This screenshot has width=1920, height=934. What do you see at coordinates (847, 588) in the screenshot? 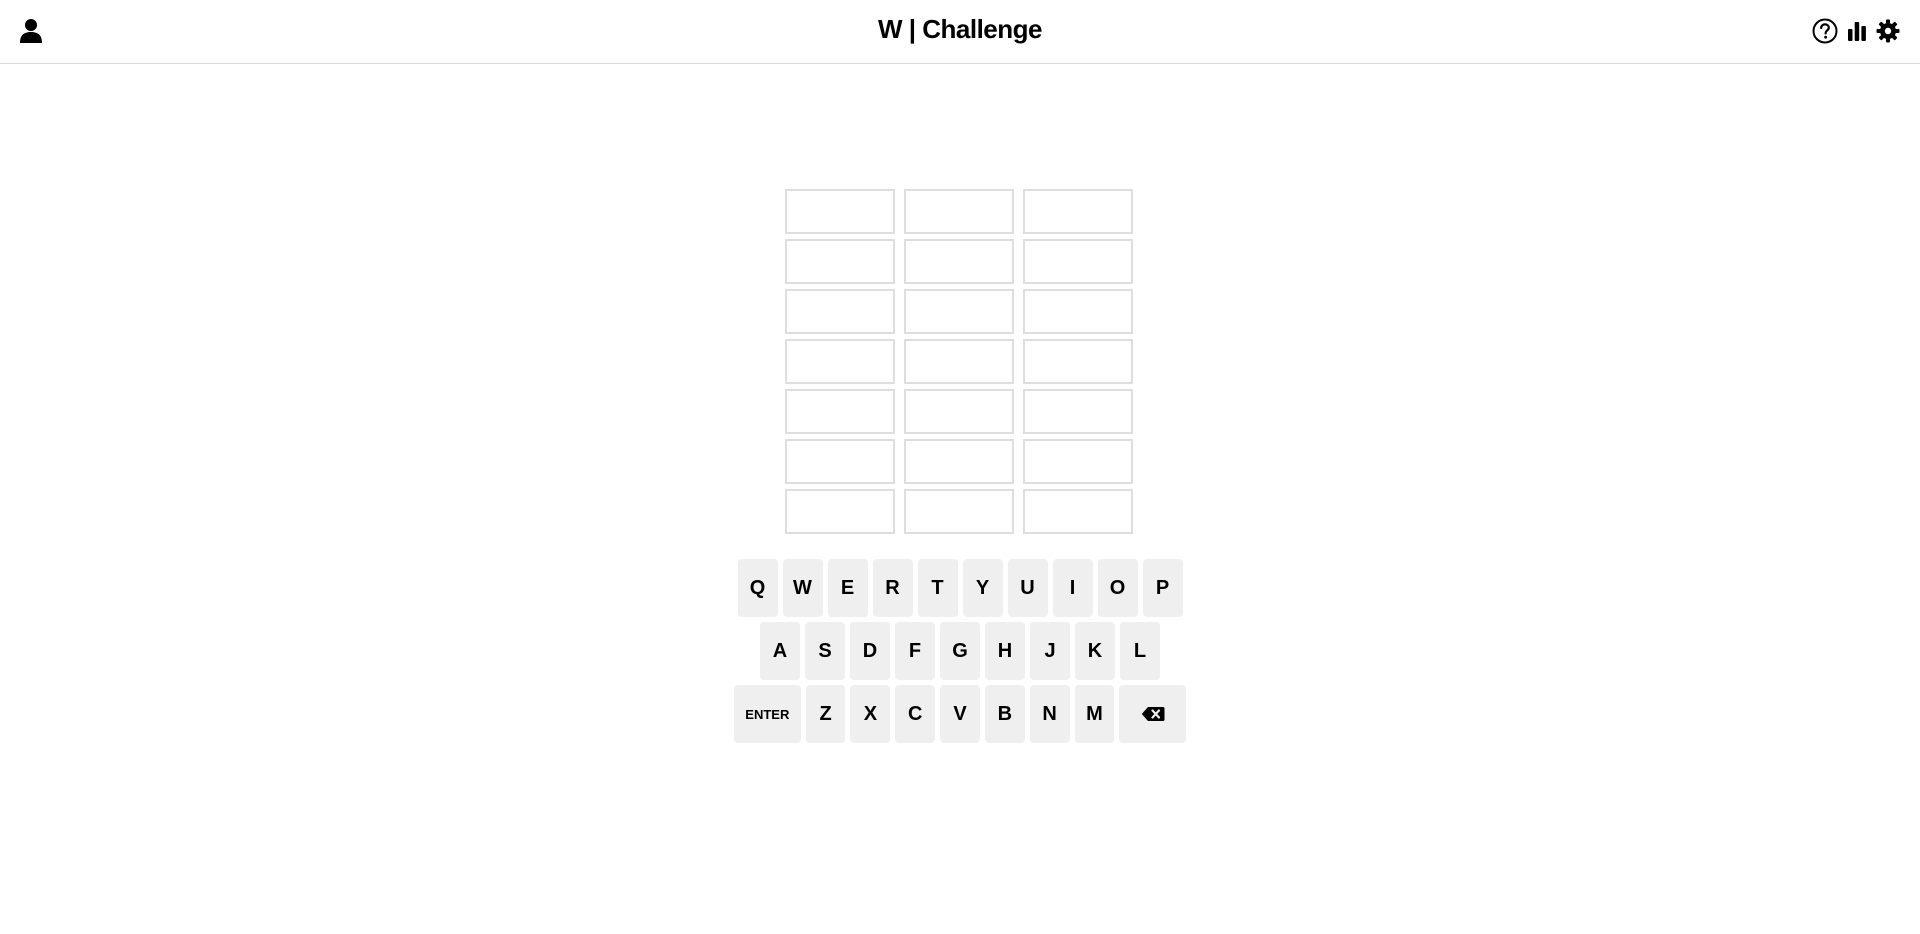
I see `key-e: E` at bounding box center [847, 588].